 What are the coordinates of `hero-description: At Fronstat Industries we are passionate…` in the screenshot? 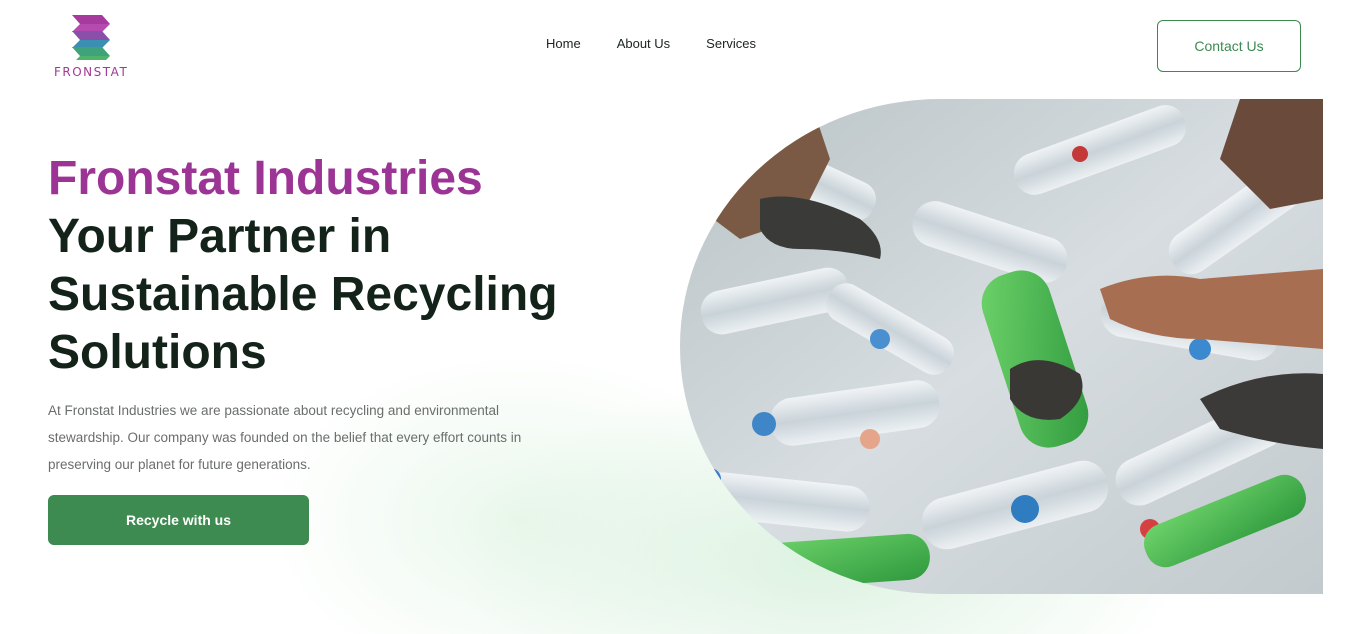 It's located at (285, 437).